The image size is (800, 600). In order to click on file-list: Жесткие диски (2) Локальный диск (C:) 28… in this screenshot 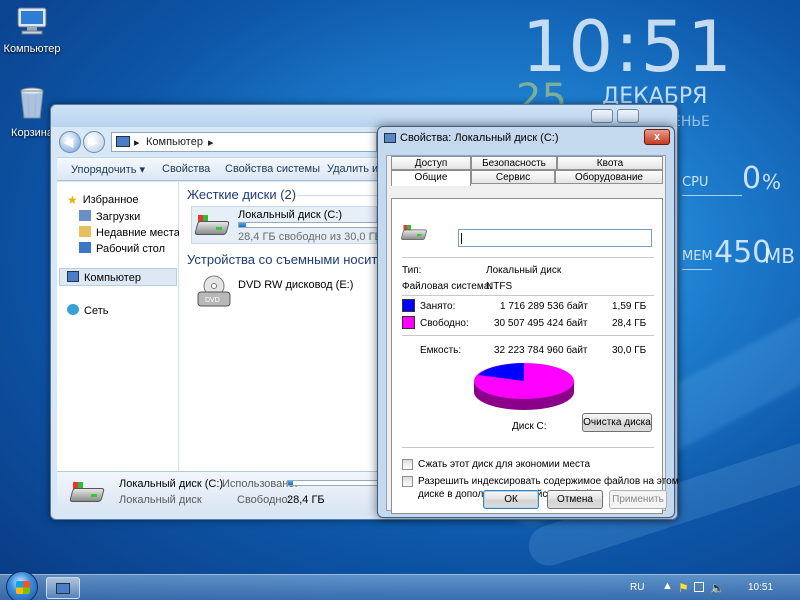, I will do `click(279, 326)`.